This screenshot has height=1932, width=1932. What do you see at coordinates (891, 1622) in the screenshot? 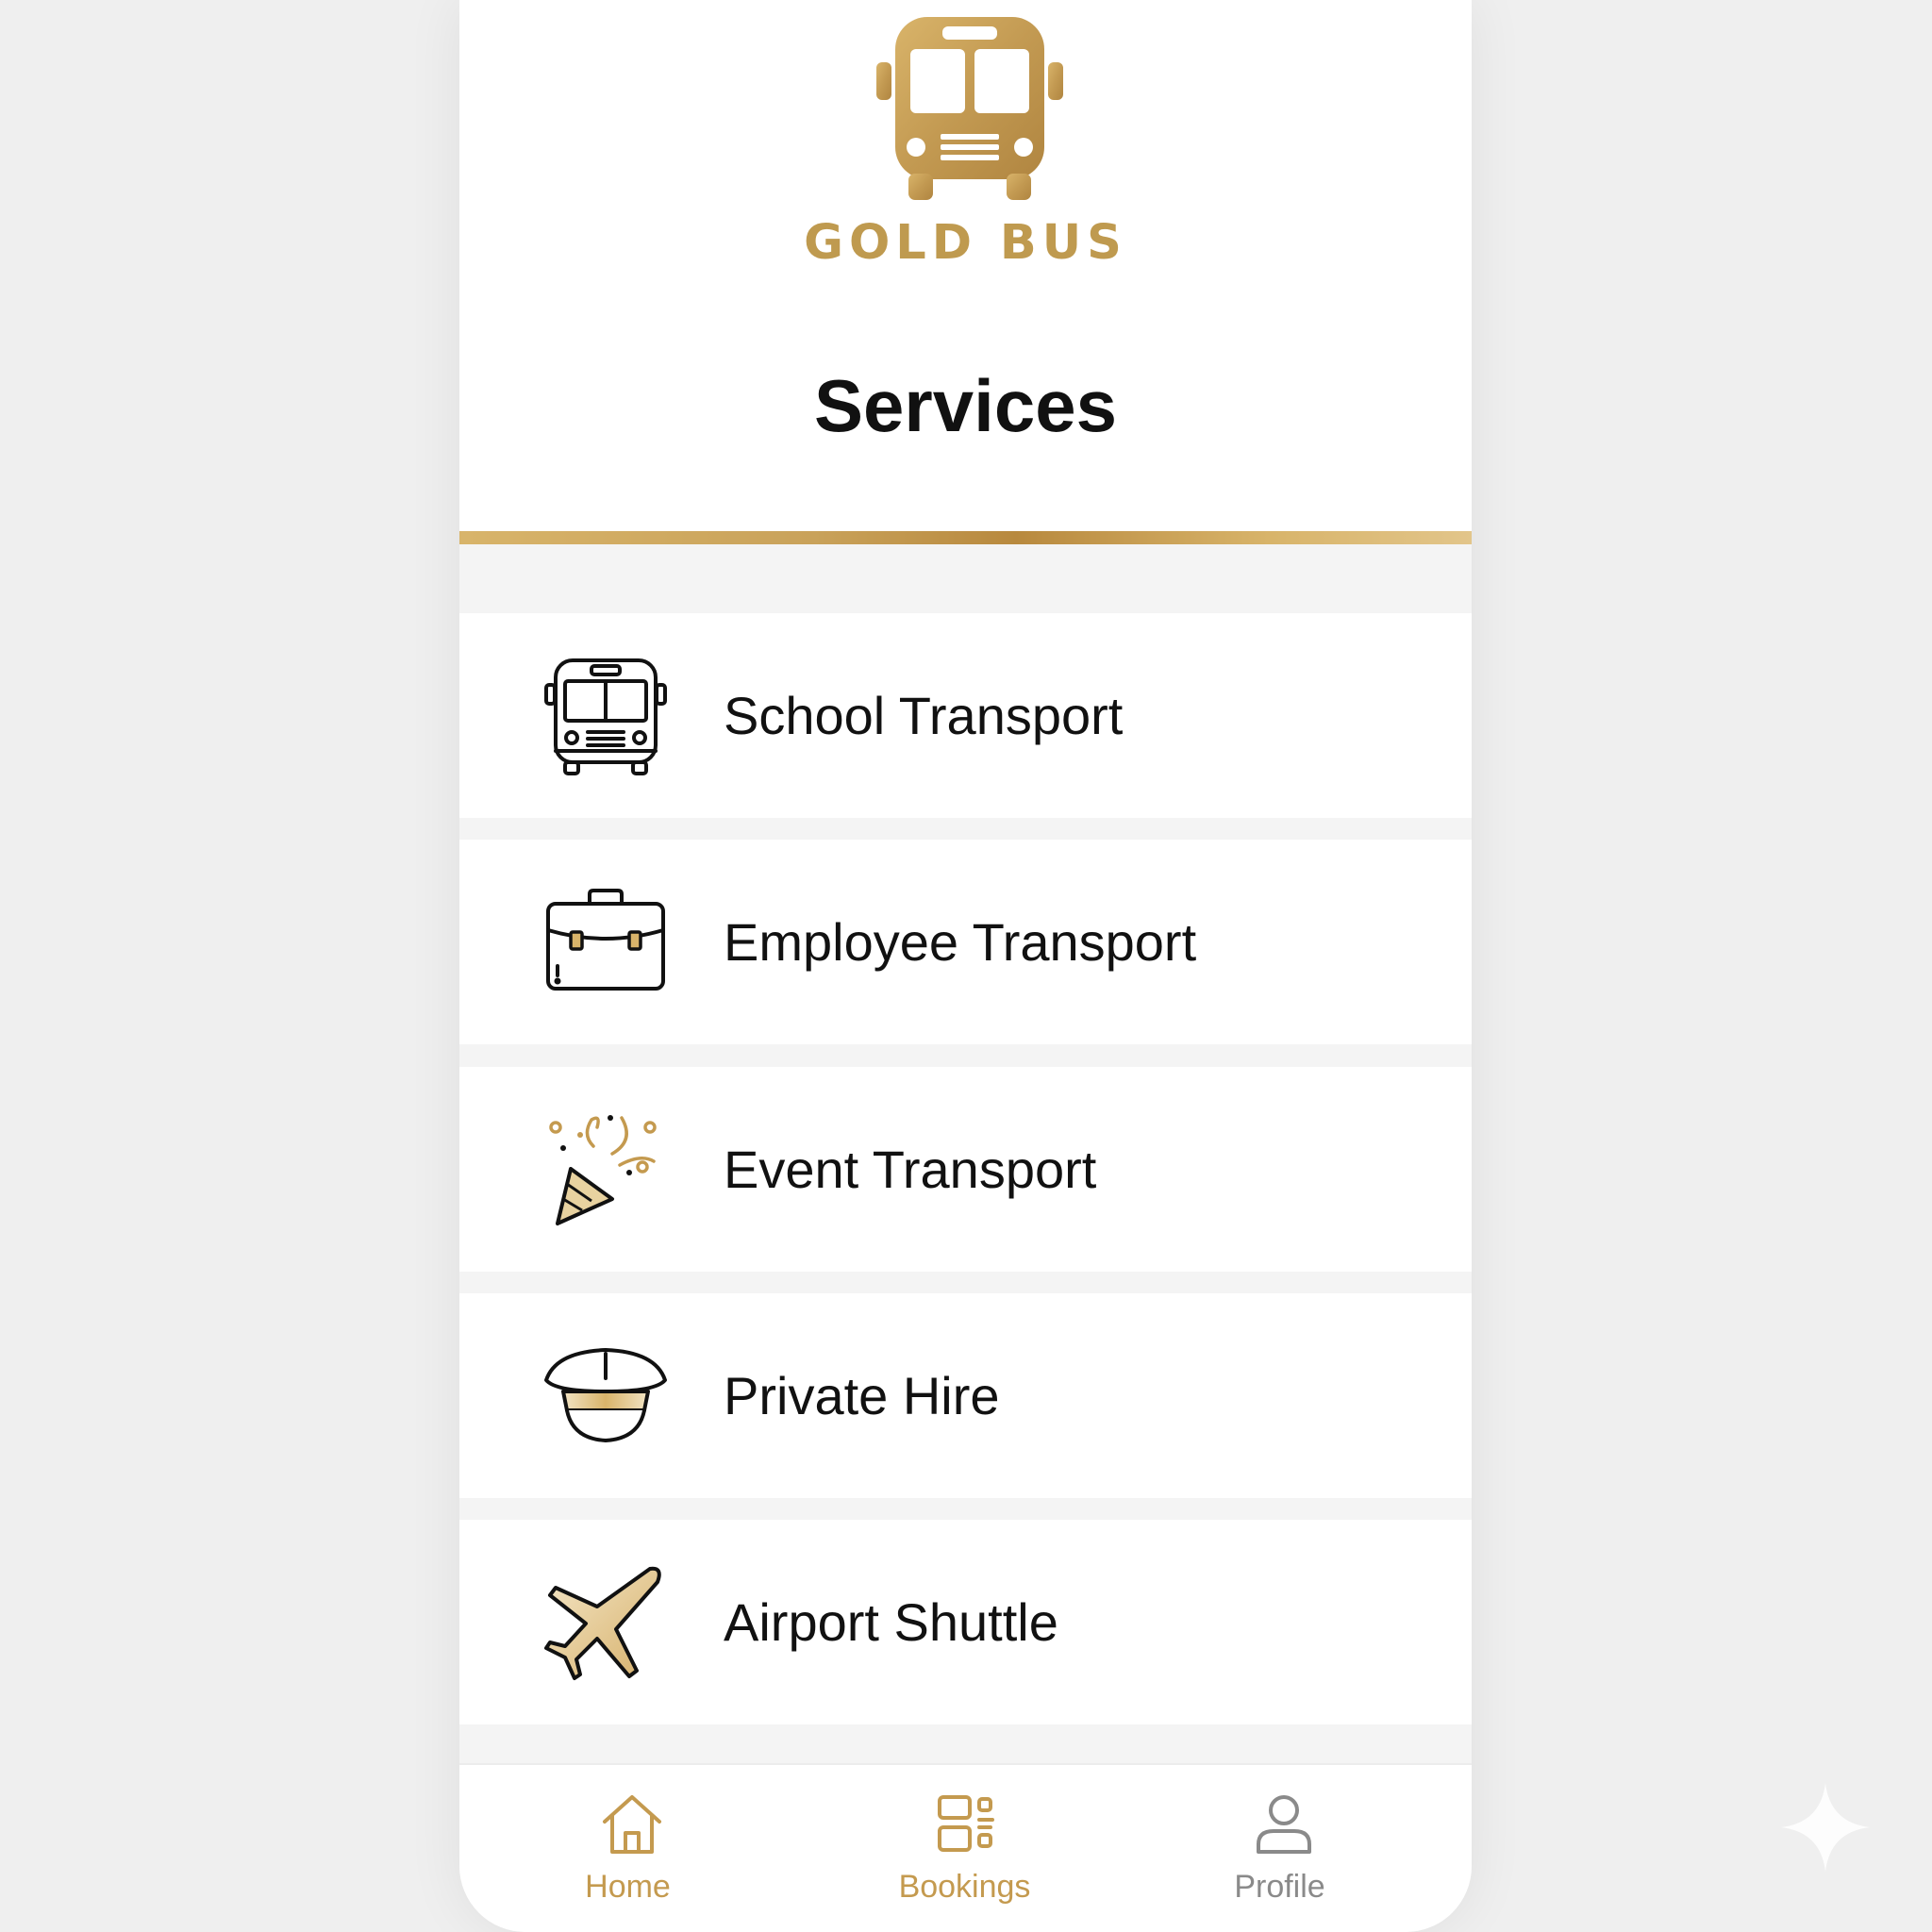
I see `service-label: Airport Shuttle` at bounding box center [891, 1622].